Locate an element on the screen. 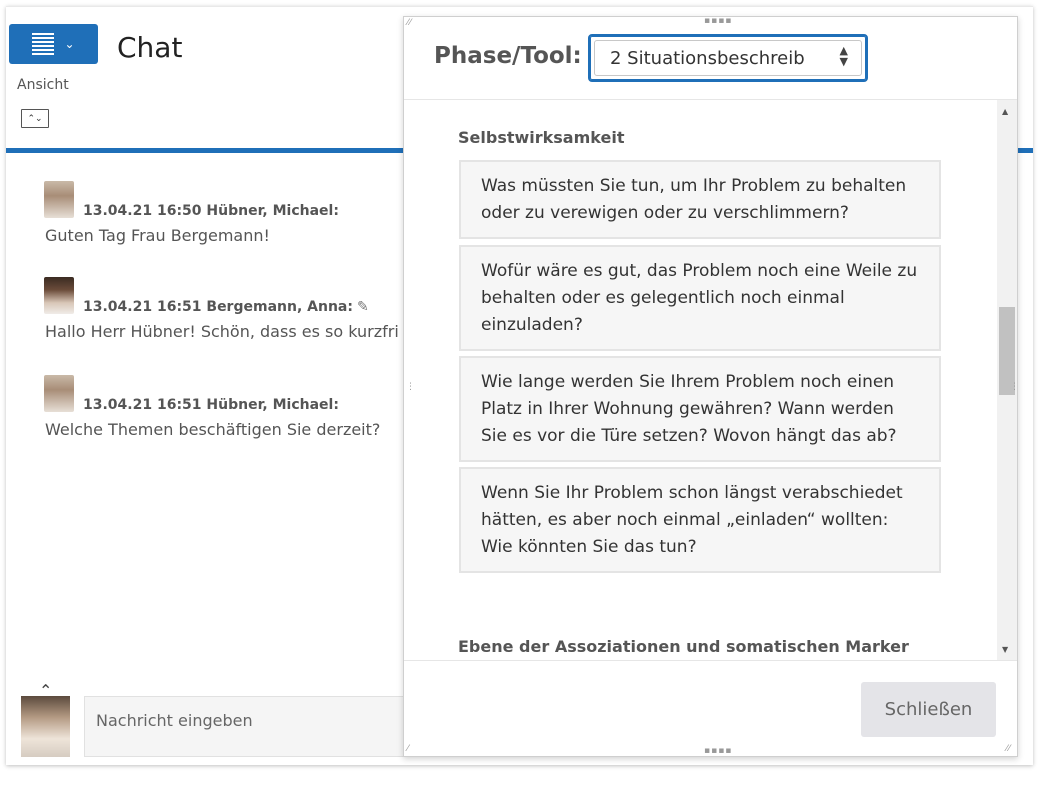 The width and height of the screenshot is (1055, 789). pencil-icon: ✎ is located at coordinates (362, 307).